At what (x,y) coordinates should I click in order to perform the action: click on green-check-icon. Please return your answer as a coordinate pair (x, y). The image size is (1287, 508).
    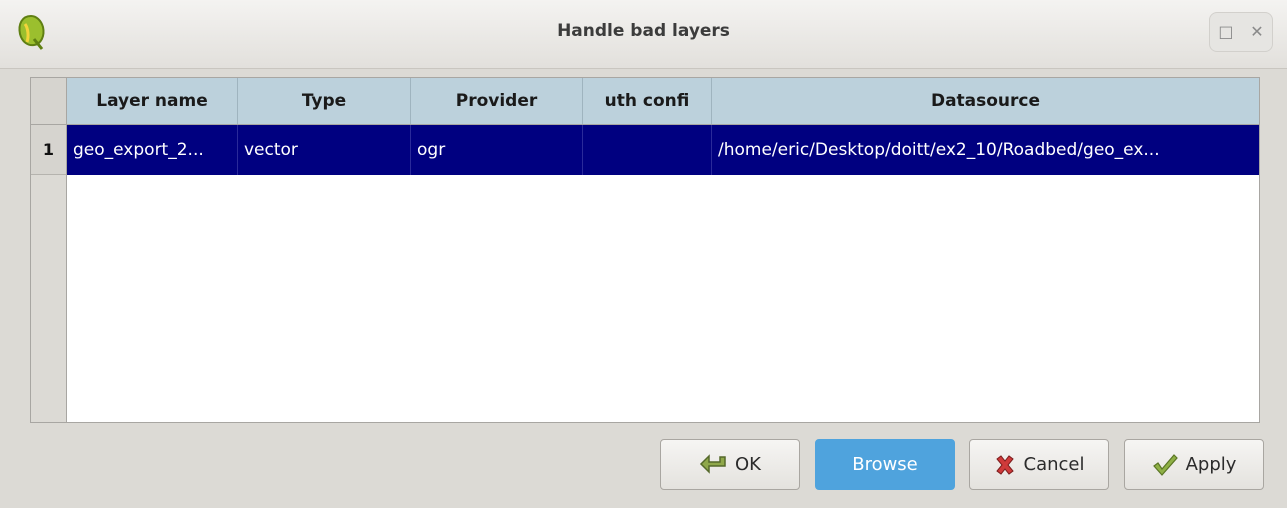
    Looking at the image, I should click on (1165, 464).